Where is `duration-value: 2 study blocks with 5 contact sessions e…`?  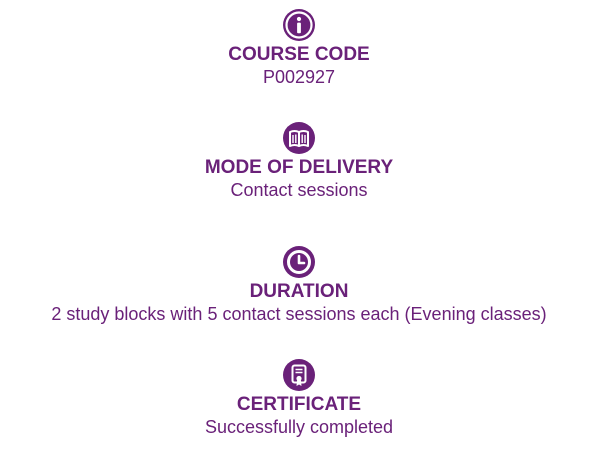 duration-value: 2 study blocks with 5 contact sessions e… is located at coordinates (299, 314).